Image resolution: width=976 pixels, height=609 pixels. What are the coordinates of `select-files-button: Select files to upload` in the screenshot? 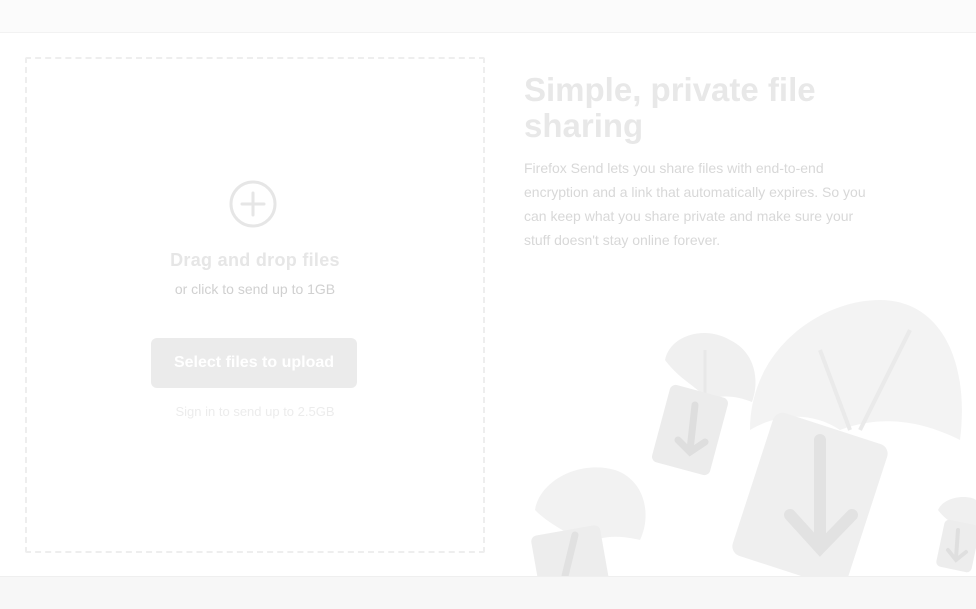 It's located at (254, 363).